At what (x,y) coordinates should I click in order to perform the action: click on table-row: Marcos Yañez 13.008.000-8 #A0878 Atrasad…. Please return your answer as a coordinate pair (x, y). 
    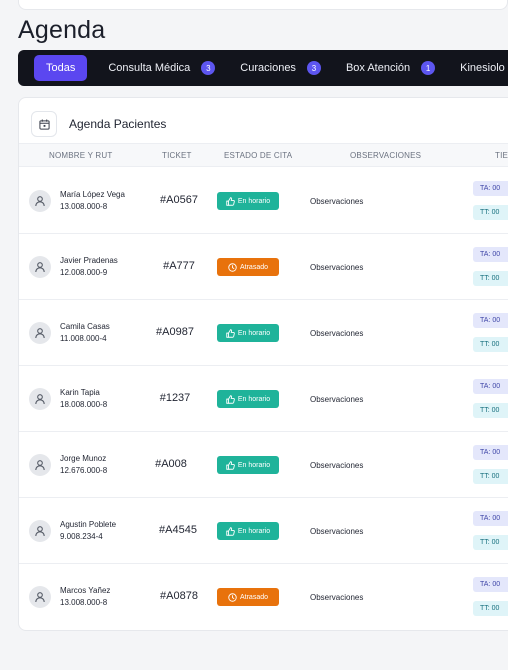
    Looking at the image, I should click on (263, 597).